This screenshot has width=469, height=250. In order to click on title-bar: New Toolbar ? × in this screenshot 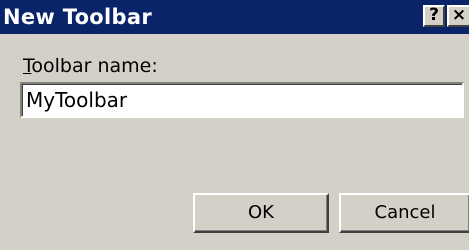, I will do `click(234, 17)`.